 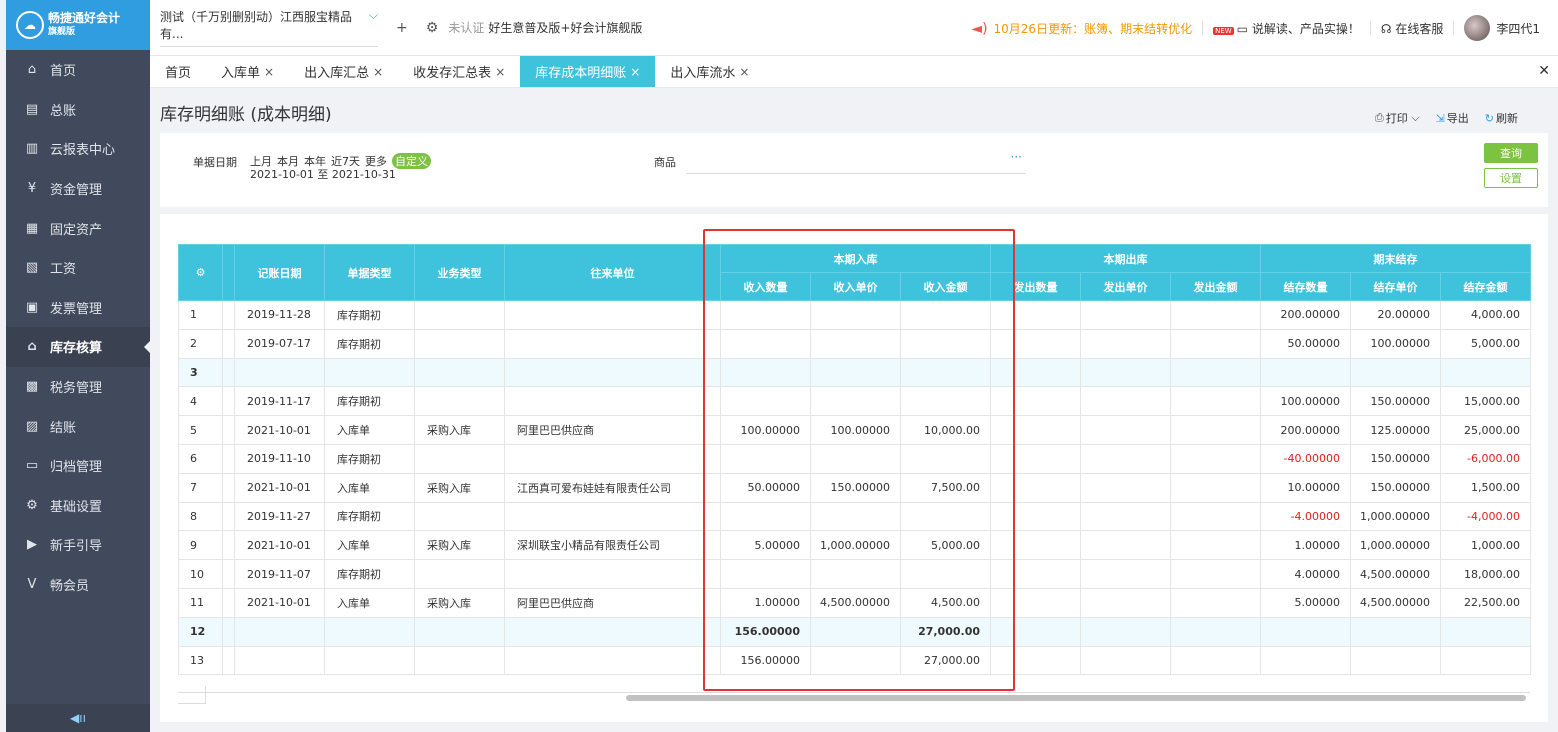 What do you see at coordinates (78, 466) in the screenshot?
I see `sidebar-item-archive: ▭ 归档管理` at bounding box center [78, 466].